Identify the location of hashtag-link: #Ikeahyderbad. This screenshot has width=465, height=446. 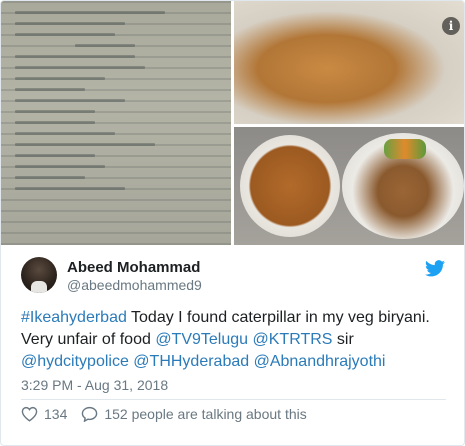
(74, 317).